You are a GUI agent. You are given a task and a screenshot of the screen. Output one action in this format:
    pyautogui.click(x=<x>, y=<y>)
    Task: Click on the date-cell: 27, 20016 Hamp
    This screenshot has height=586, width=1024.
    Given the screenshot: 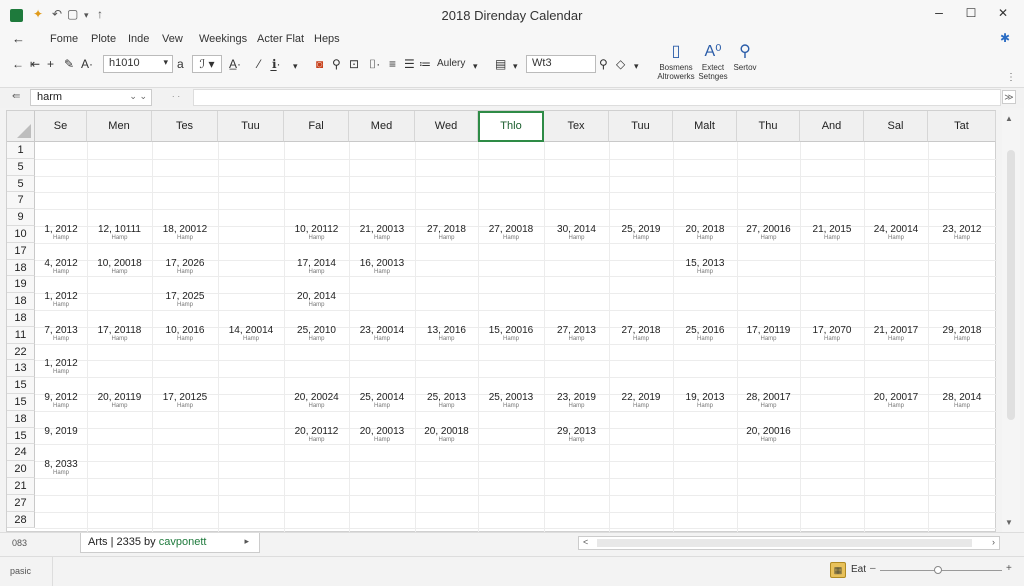 What is the action you would take?
    pyautogui.click(x=768, y=233)
    